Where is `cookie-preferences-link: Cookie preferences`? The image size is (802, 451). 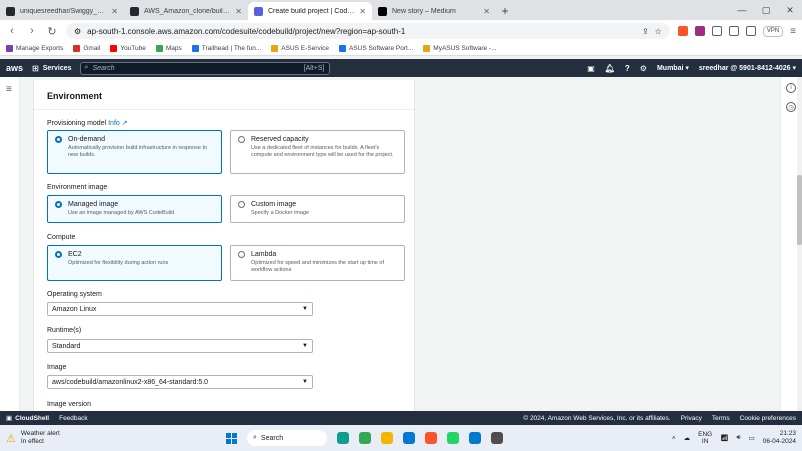 cookie-preferences-link: Cookie preferences is located at coordinates (768, 418).